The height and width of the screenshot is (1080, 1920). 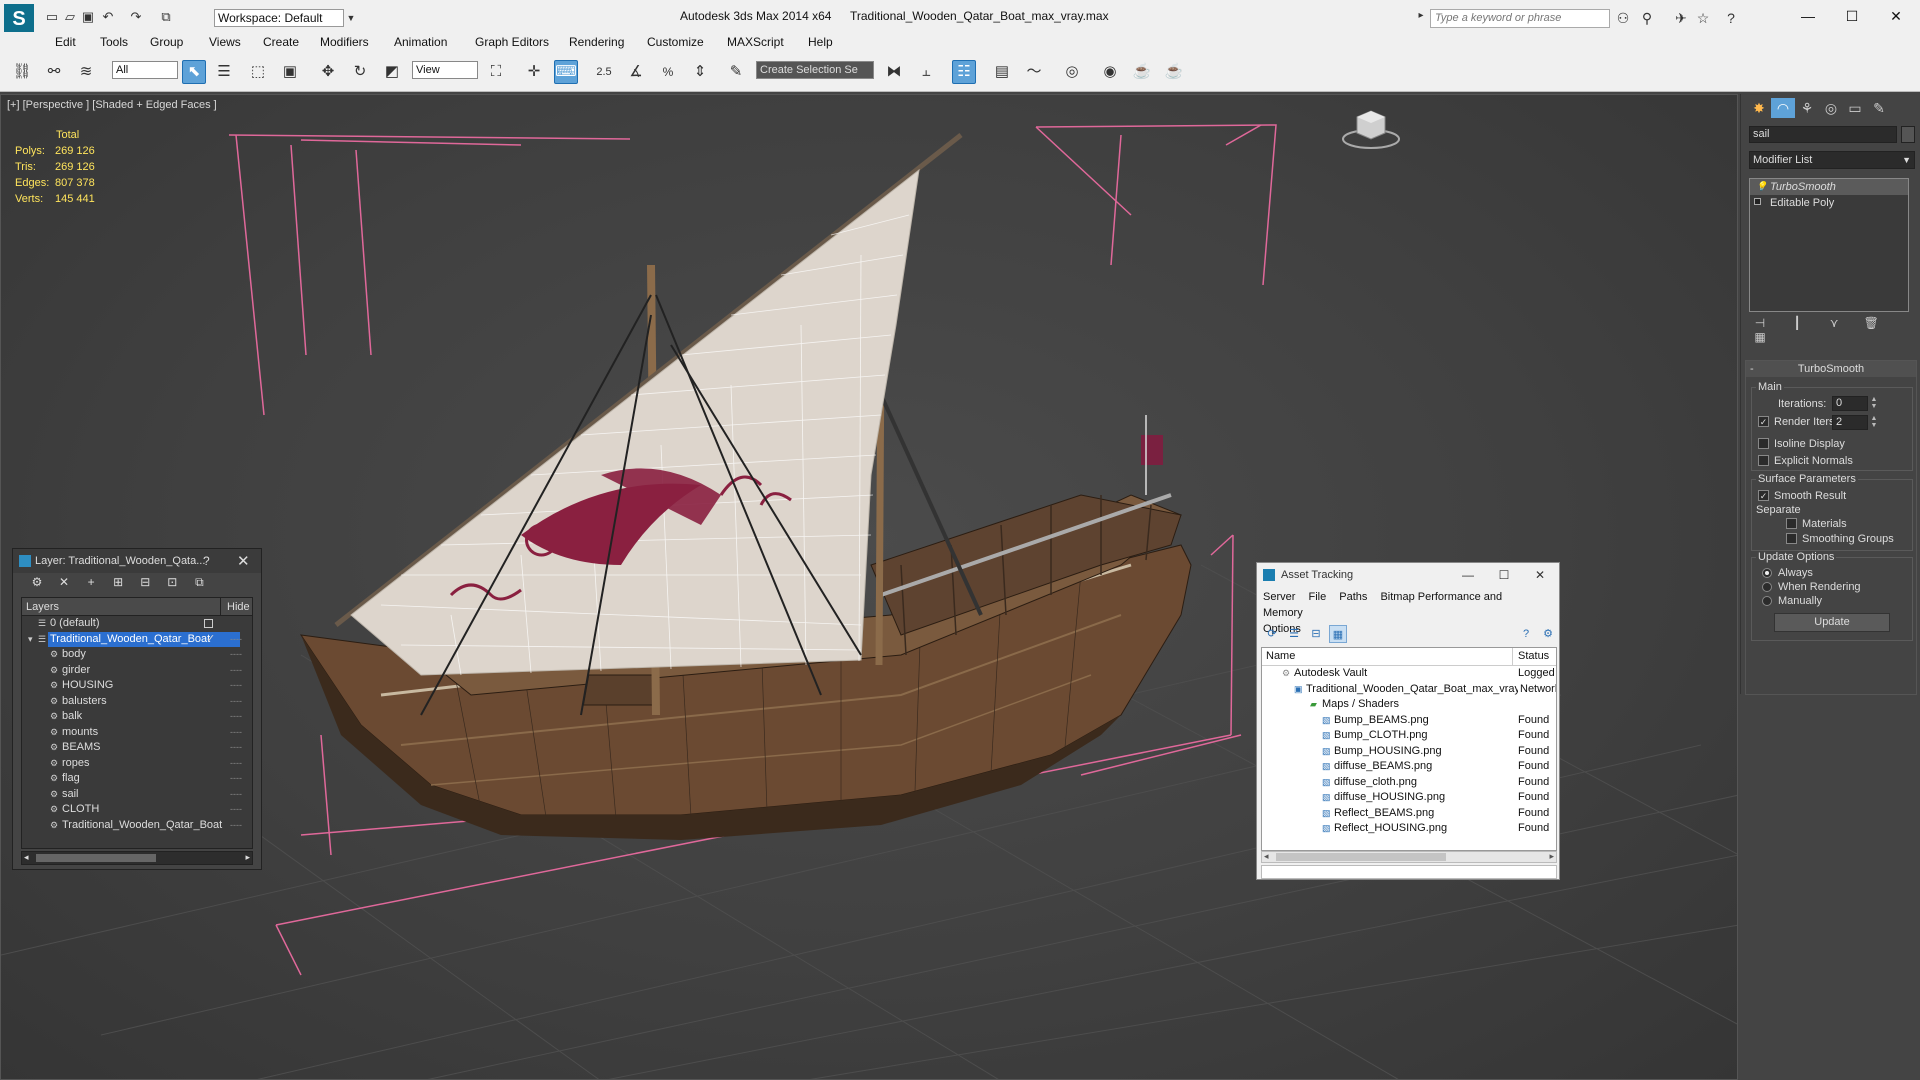 What do you see at coordinates (1850, 422) in the screenshot?
I see `render-iters-spinner: 2` at bounding box center [1850, 422].